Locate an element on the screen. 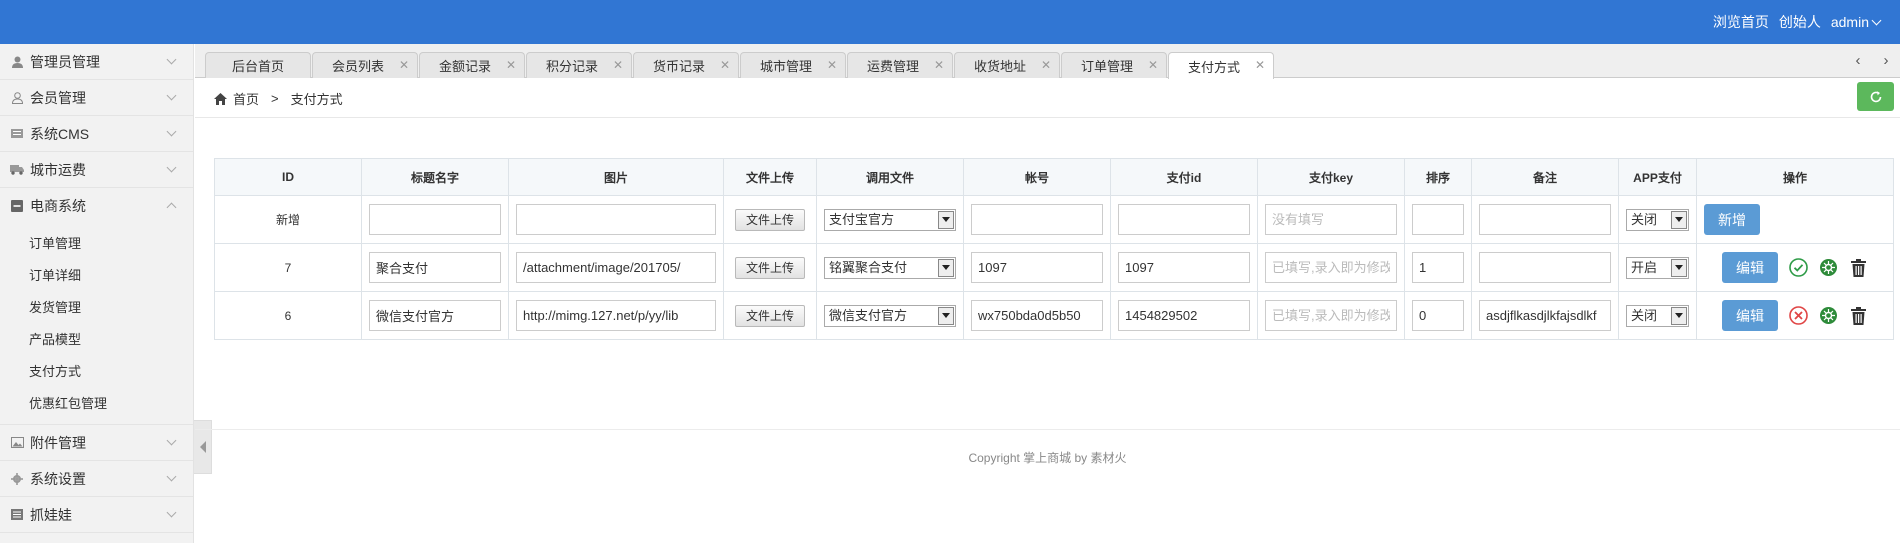  tab-currency-records: 货币记录 ✕ is located at coordinates (686, 65).